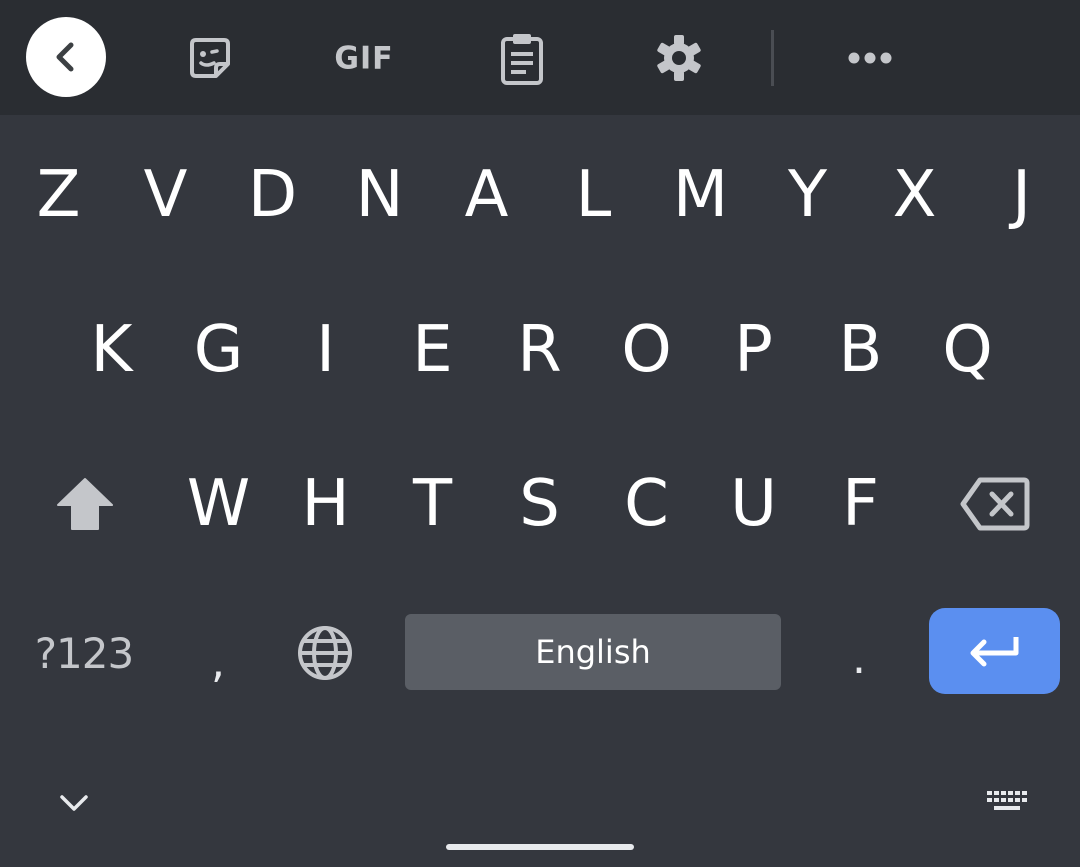 The image size is (1080, 867). What do you see at coordinates (540, 847) in the screenshot?
I see `home-indicator` at bounding box center [540, 847].